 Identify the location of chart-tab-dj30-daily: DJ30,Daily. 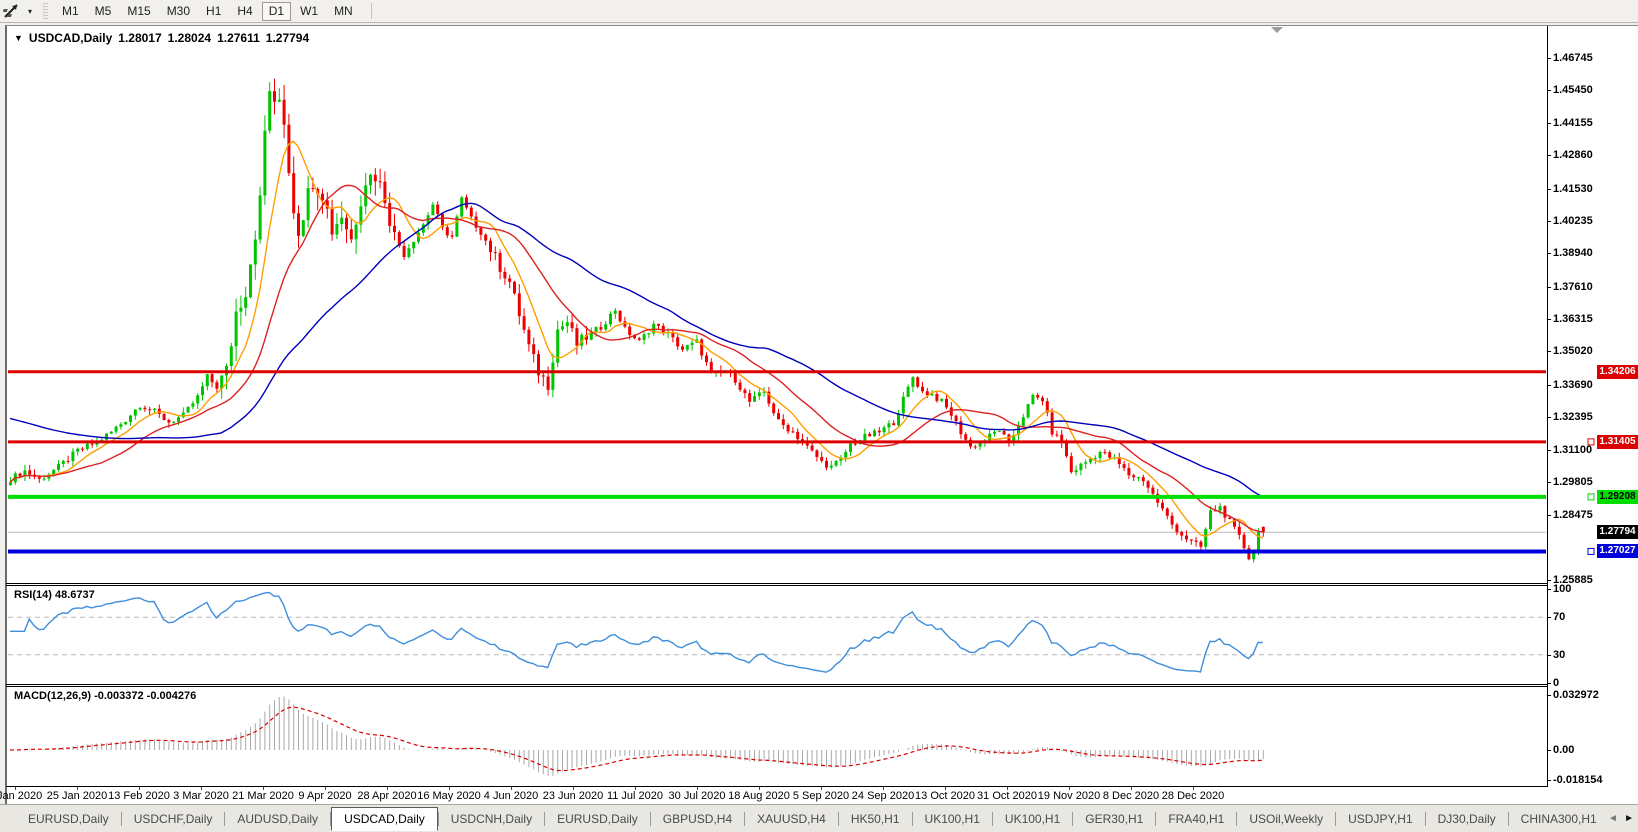
(1467, 819).